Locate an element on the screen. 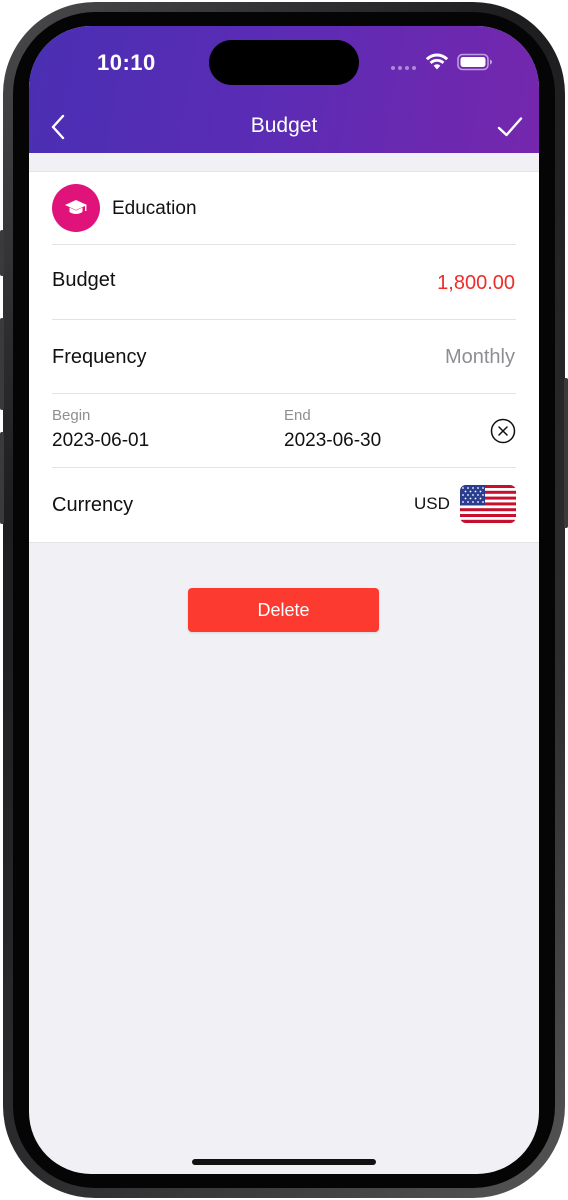 This screenshot has height=1200, width=568. wifi-icon is located at coordinates (437, 61).